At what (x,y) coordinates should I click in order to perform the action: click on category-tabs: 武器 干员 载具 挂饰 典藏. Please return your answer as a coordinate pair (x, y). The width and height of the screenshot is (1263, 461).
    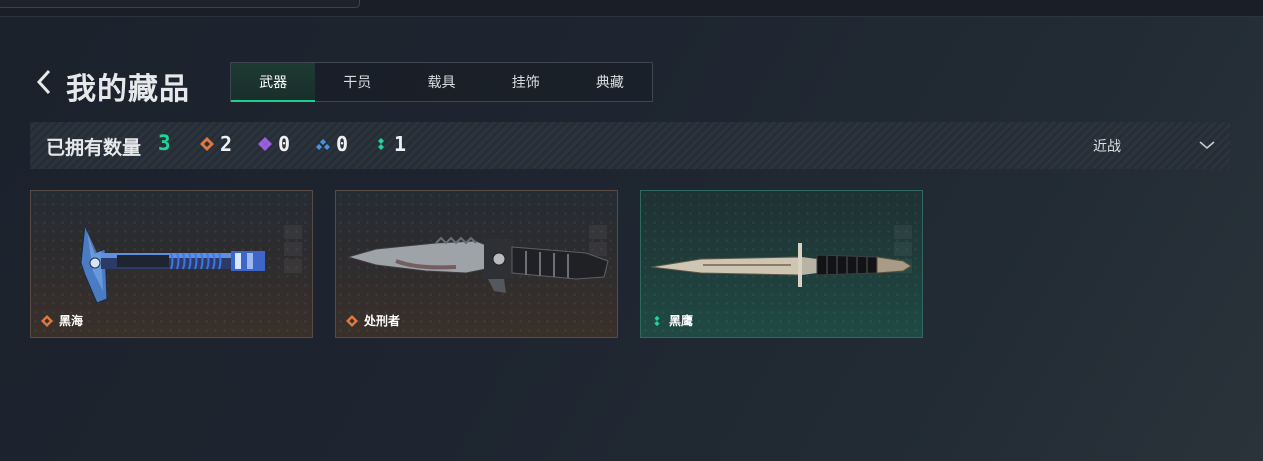
    Looking at the image, I should click on (441, 82).